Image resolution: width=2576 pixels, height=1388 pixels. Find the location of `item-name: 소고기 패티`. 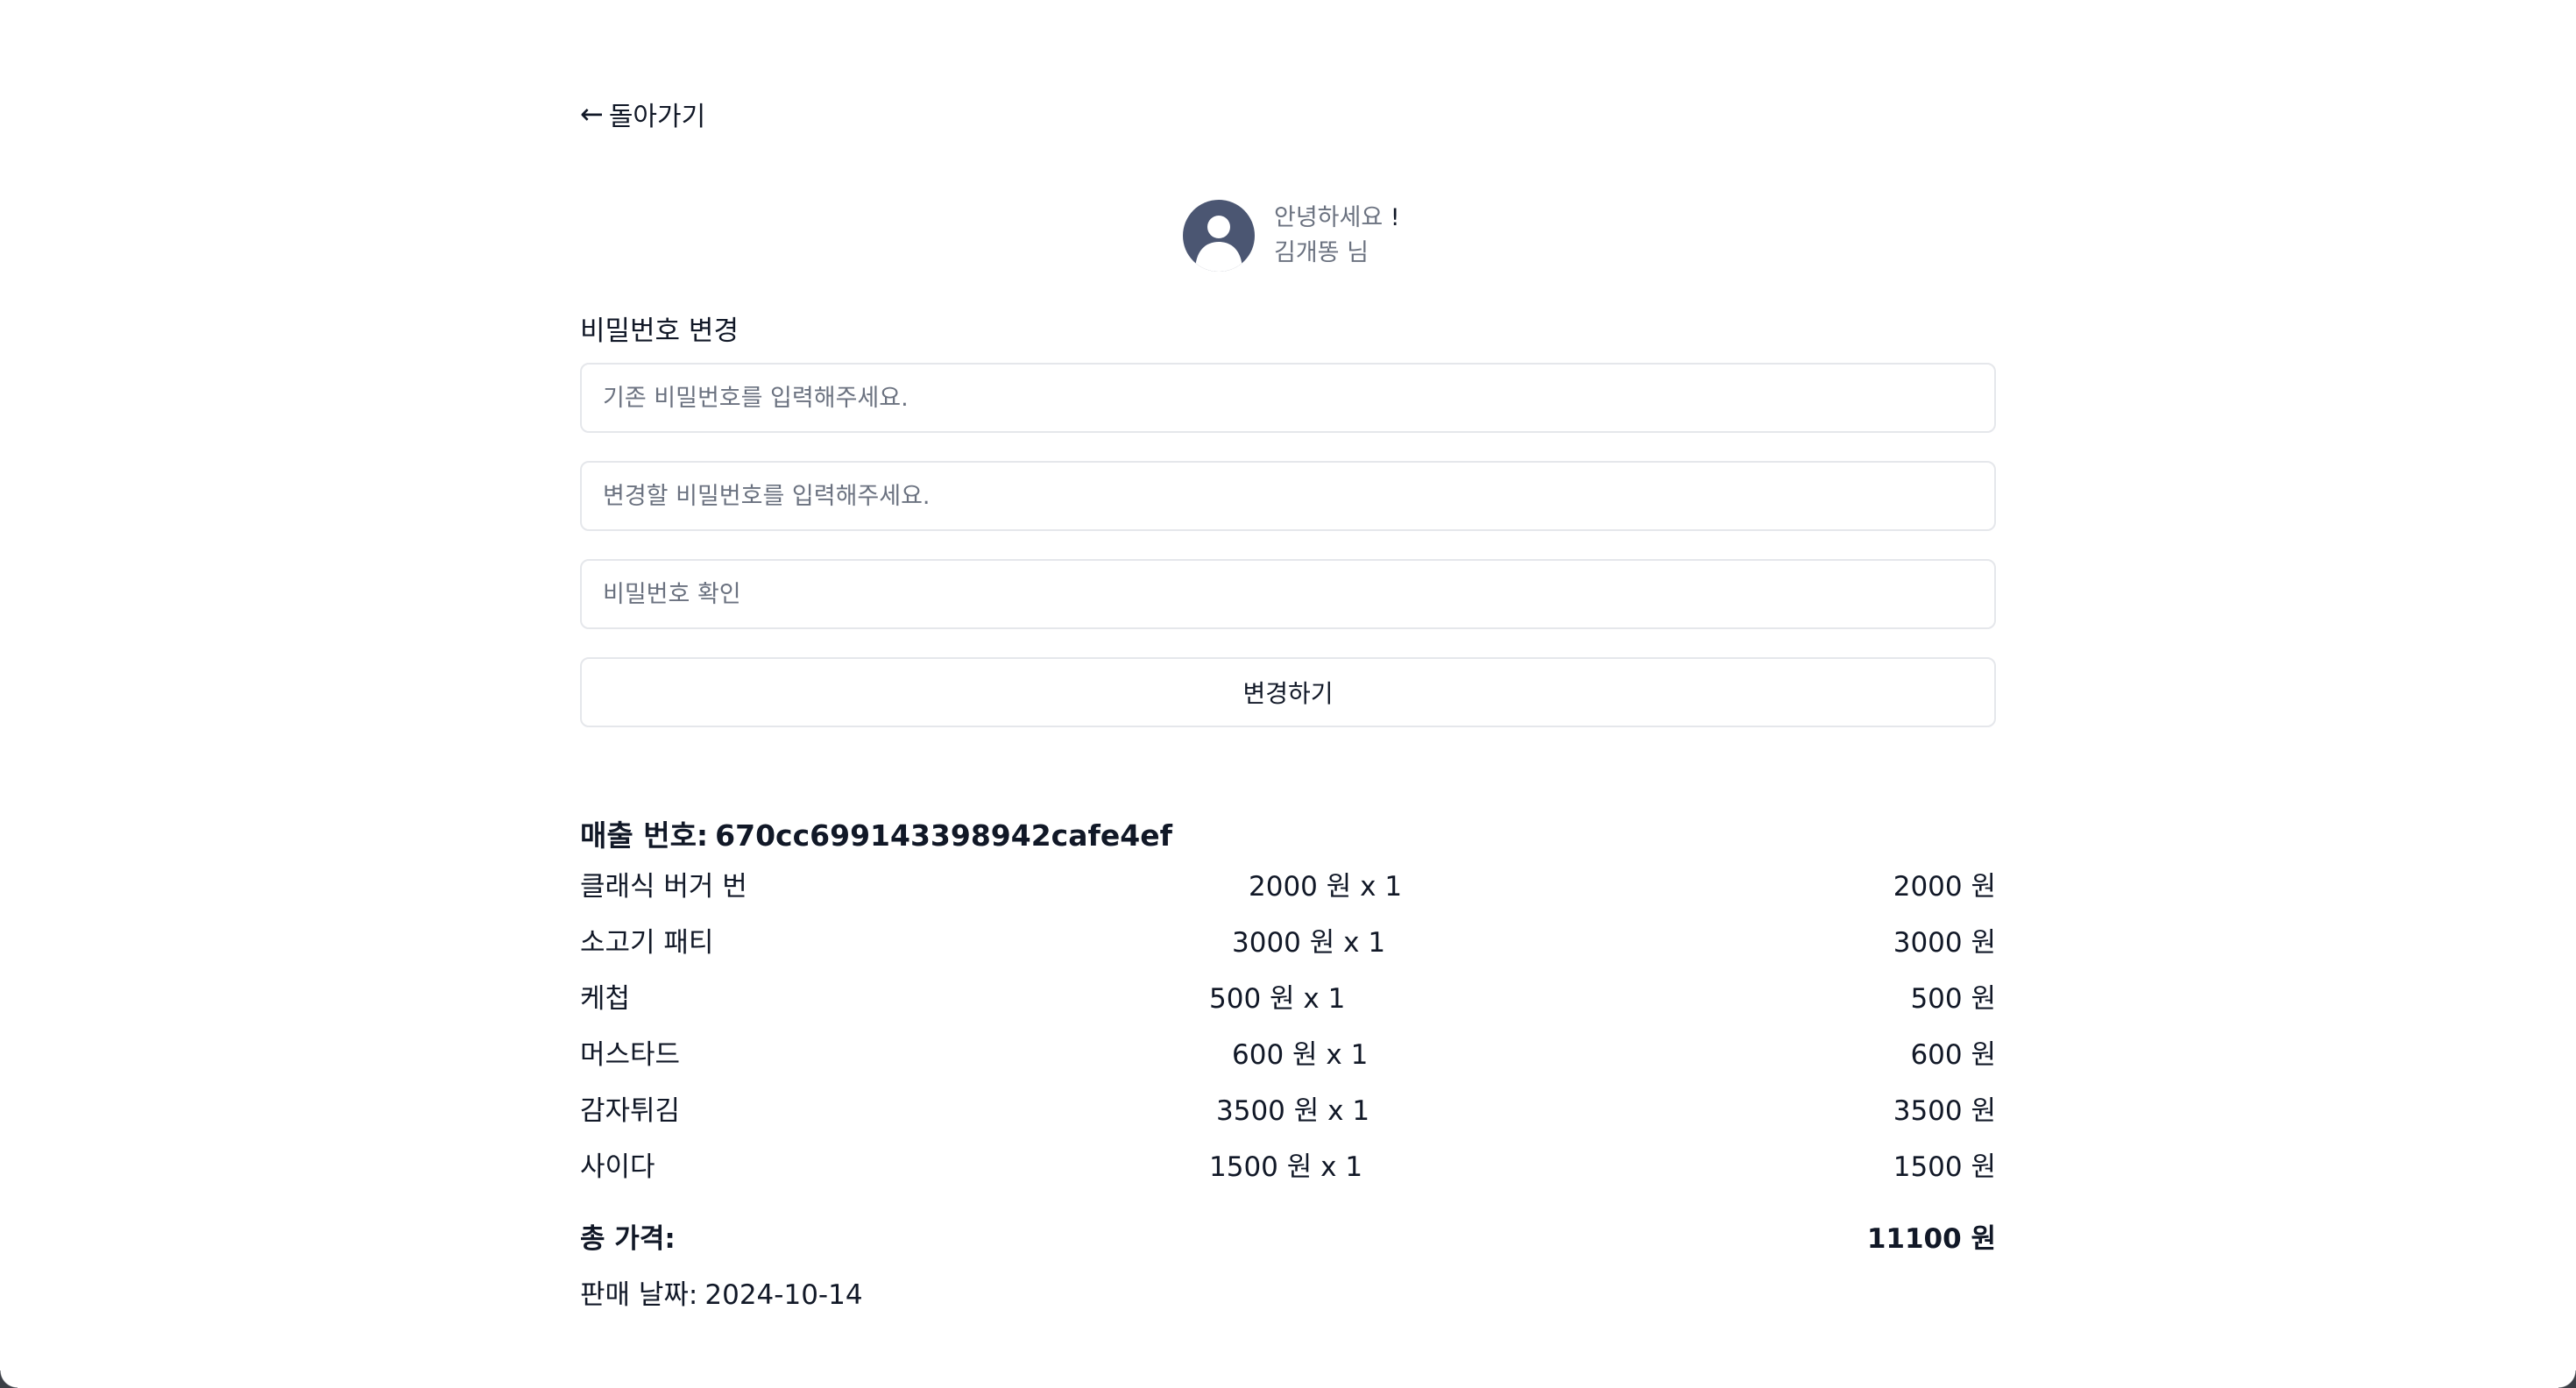

item-name: 소고기 패티 is located at coordinates (647, 943).